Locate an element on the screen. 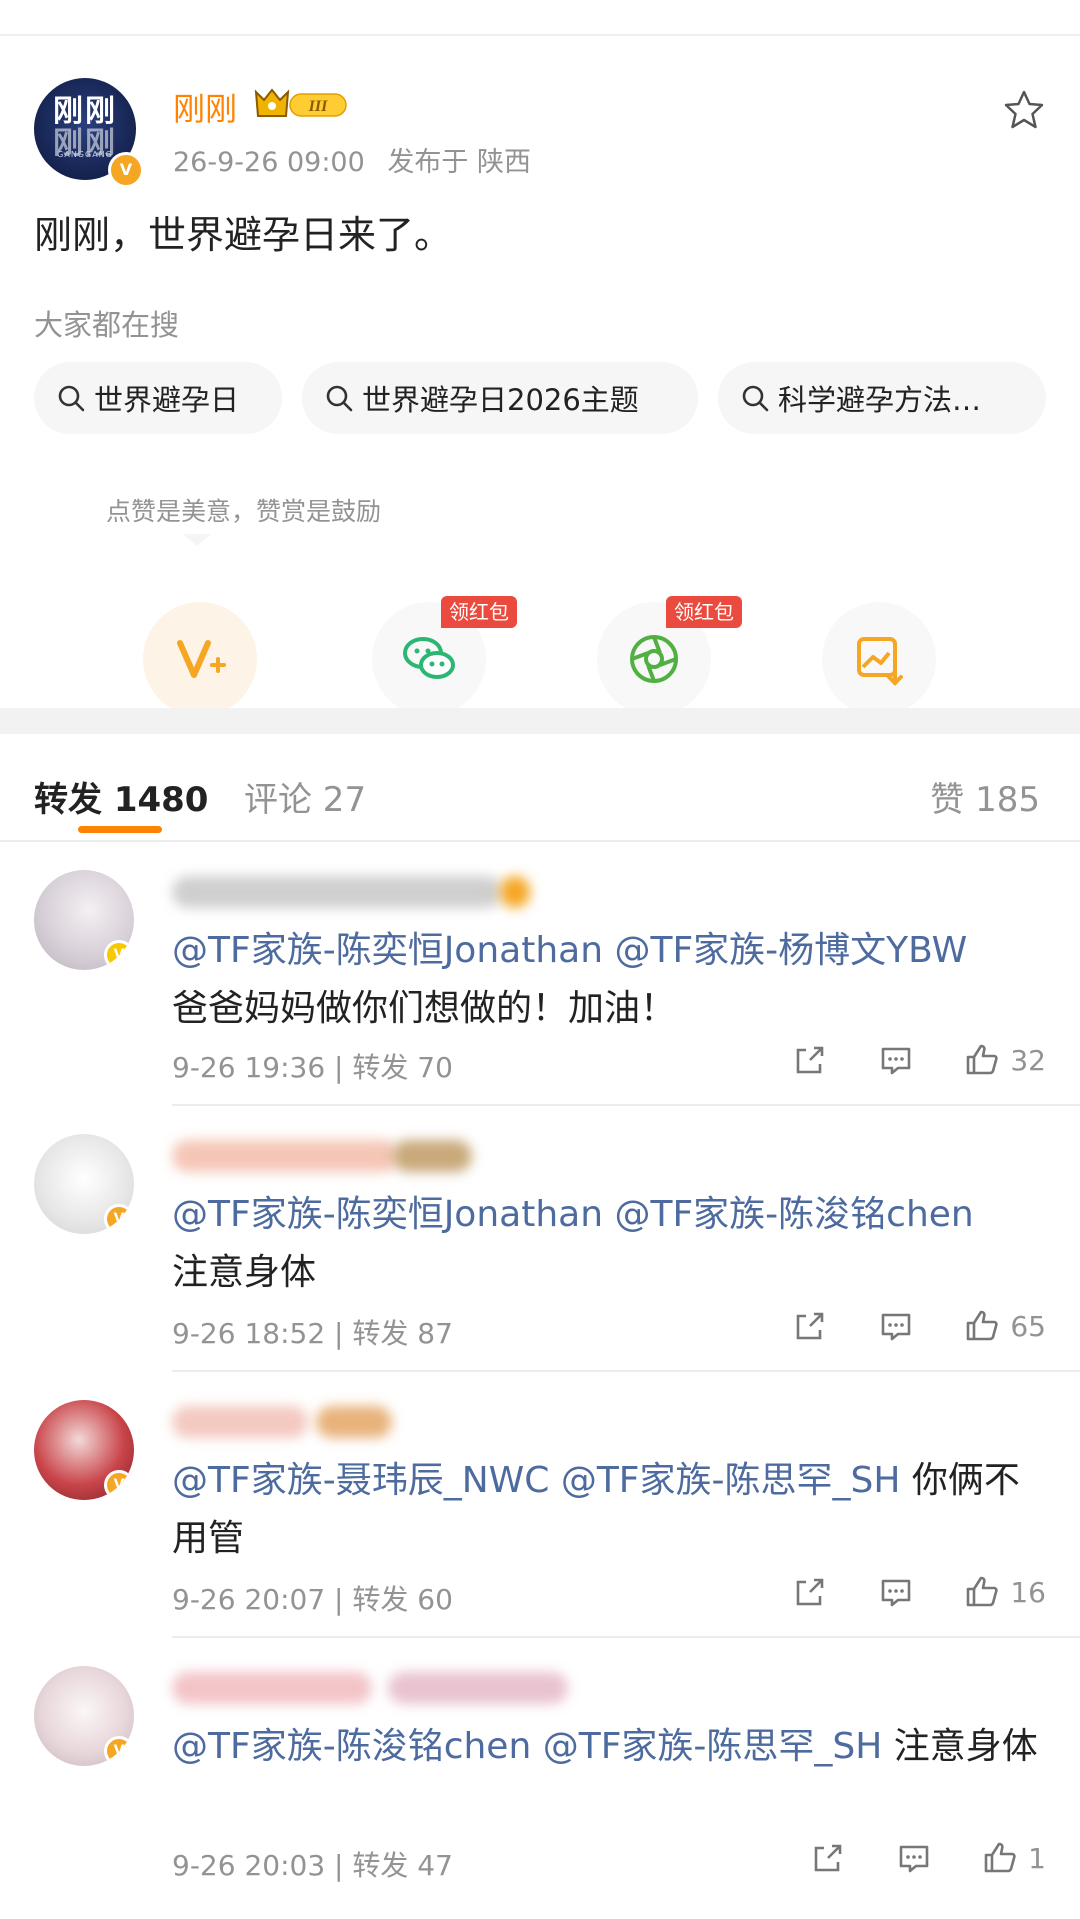 The height and width of the screenshot is (1919, 1080). repost-text: @TF家族-陈浚铭chen @TF家族-陈思罕_SH 注意身体 is located at coordinates (612, 1747).